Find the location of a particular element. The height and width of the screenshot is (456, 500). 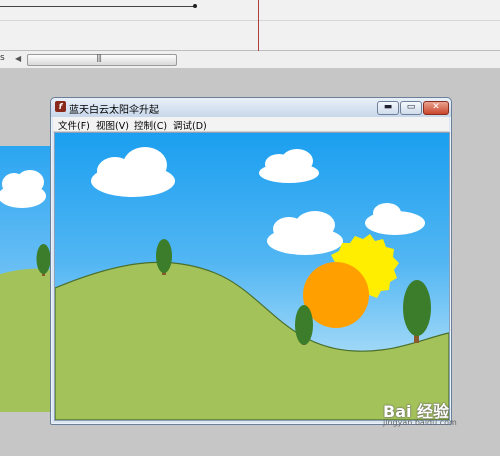

menu-view: 视图(V) is located at coordinates (112, 125).